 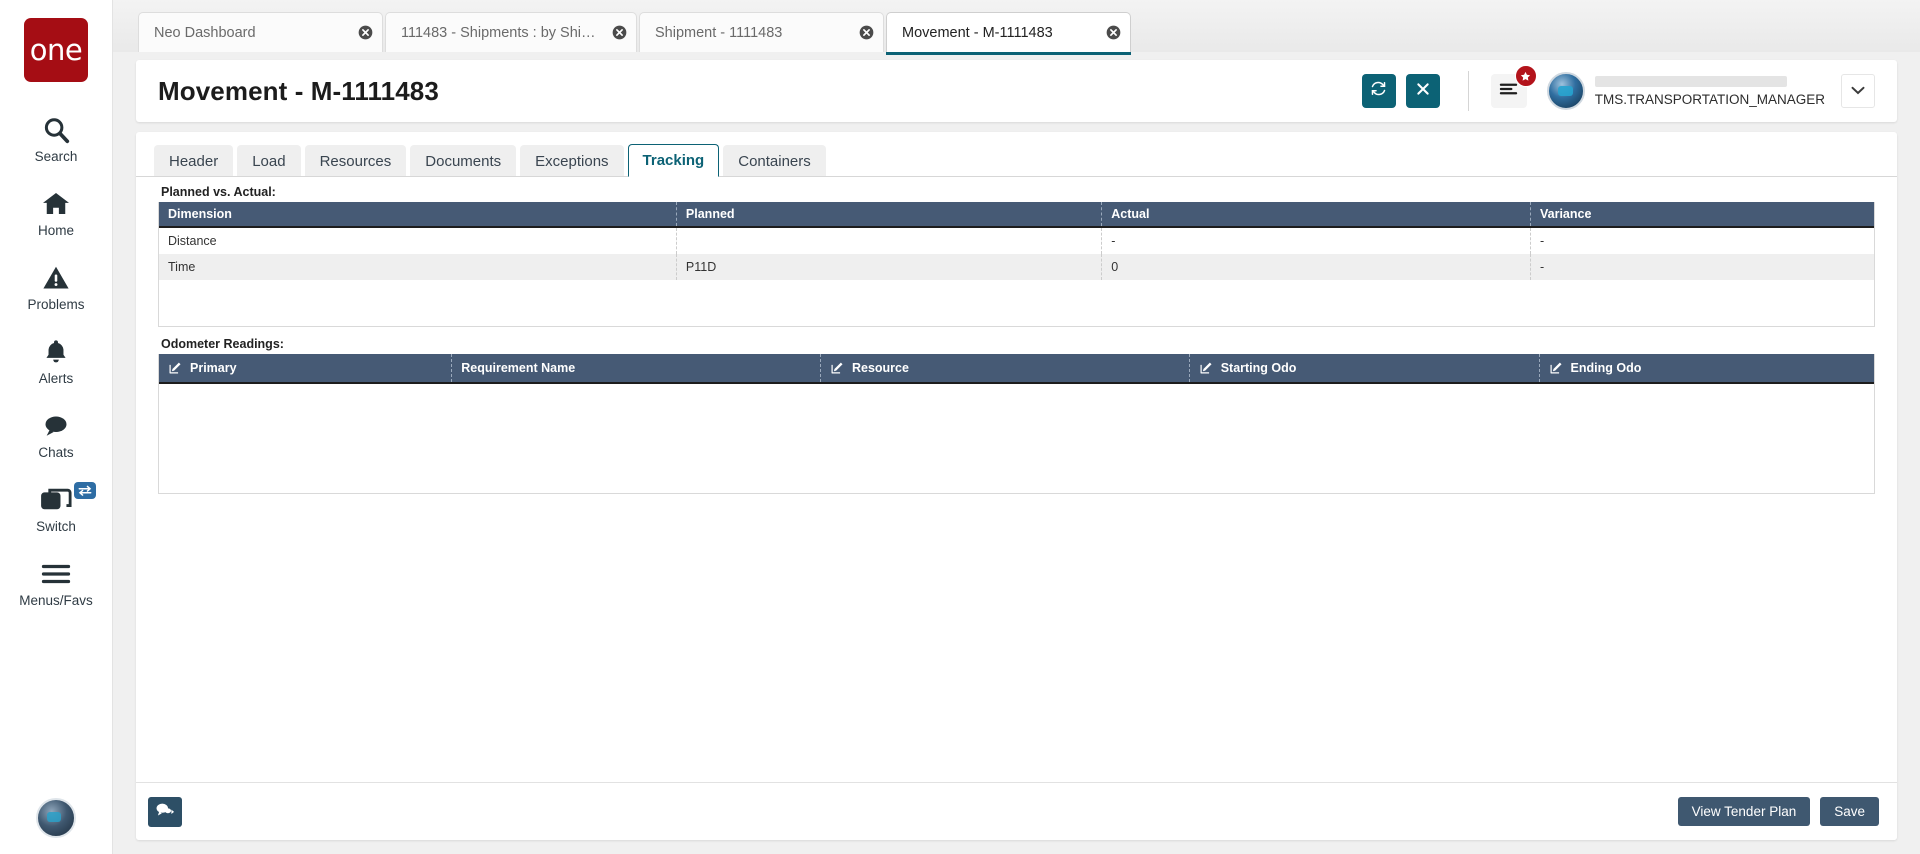 I want to click on cell-dimension: Distance, so click(x=418, y=241).